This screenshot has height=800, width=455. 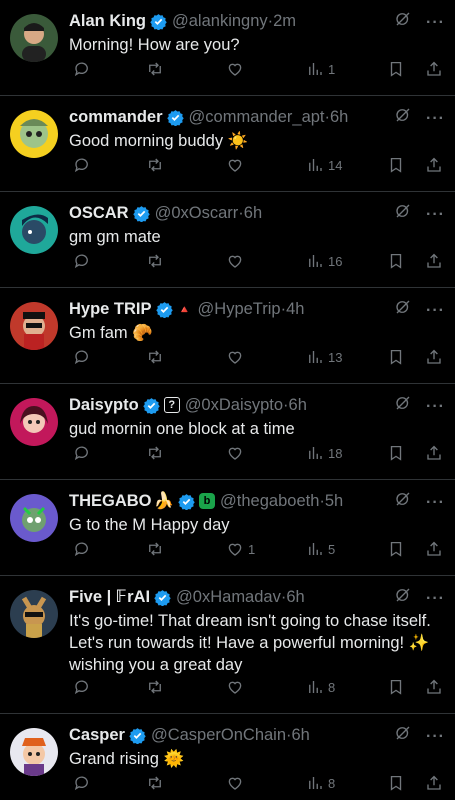 What do you see at coordinates (322, 453) in the screenshot?
I see `views-button: 18` at bounding box center [322, 453].